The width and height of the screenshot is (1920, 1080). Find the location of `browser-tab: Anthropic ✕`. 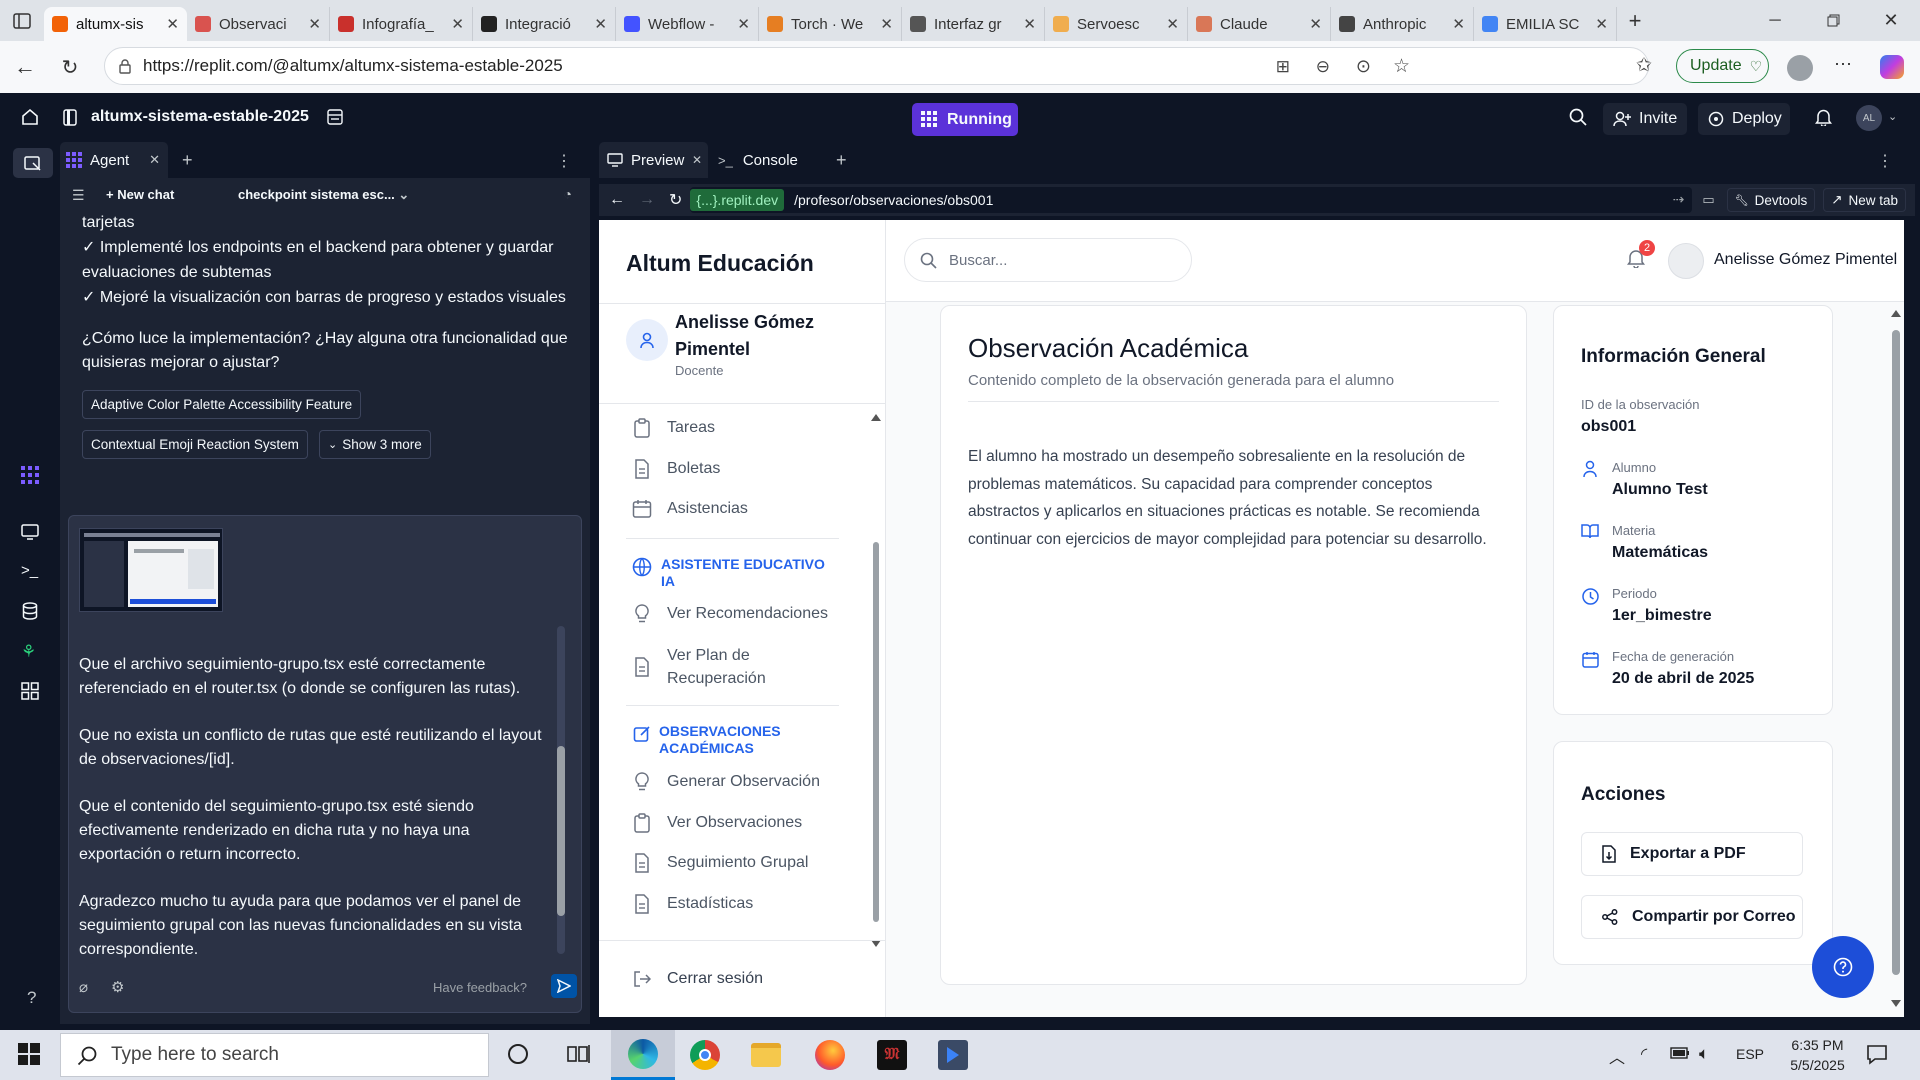

browser-tab: Anthropic ✕ is located at coordinates (1402, 24).